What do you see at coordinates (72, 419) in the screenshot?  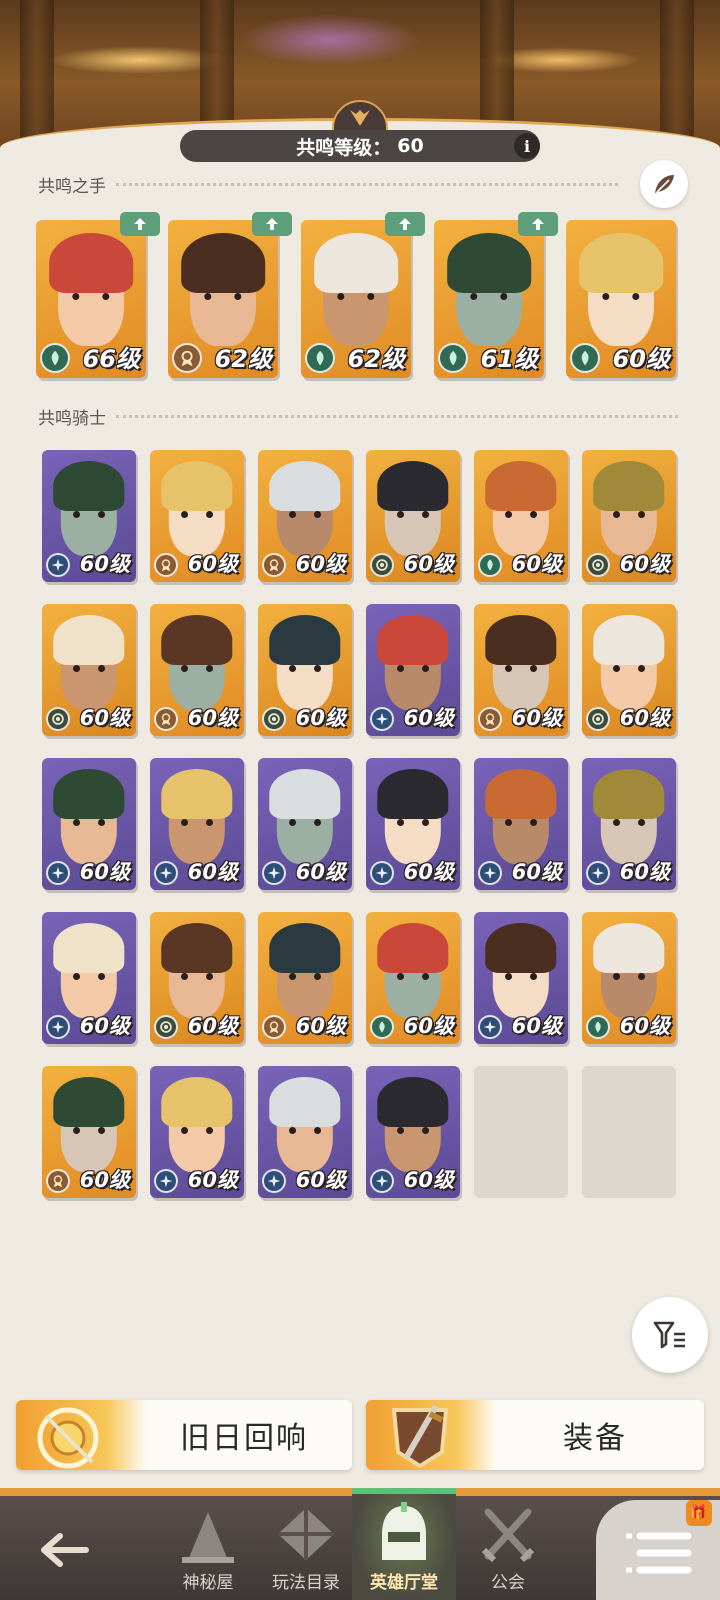 I see `section-knight-label: 共鸣骑士` at bounding box center [72, 419].